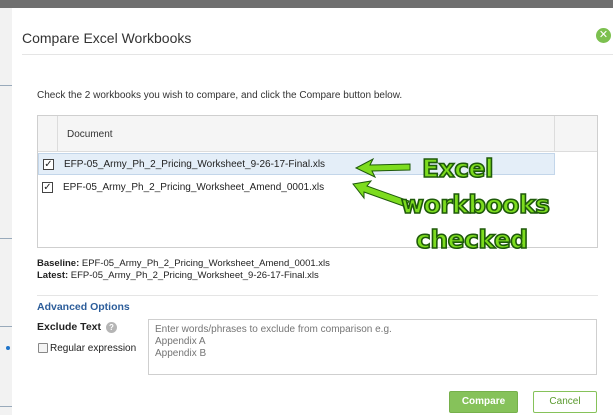 The width and height of the screenshot is (613, 415). Describe the element at coordinates (83, 307) in the screenshot. I see `advanced-options-title: Advanced Options` at that location.